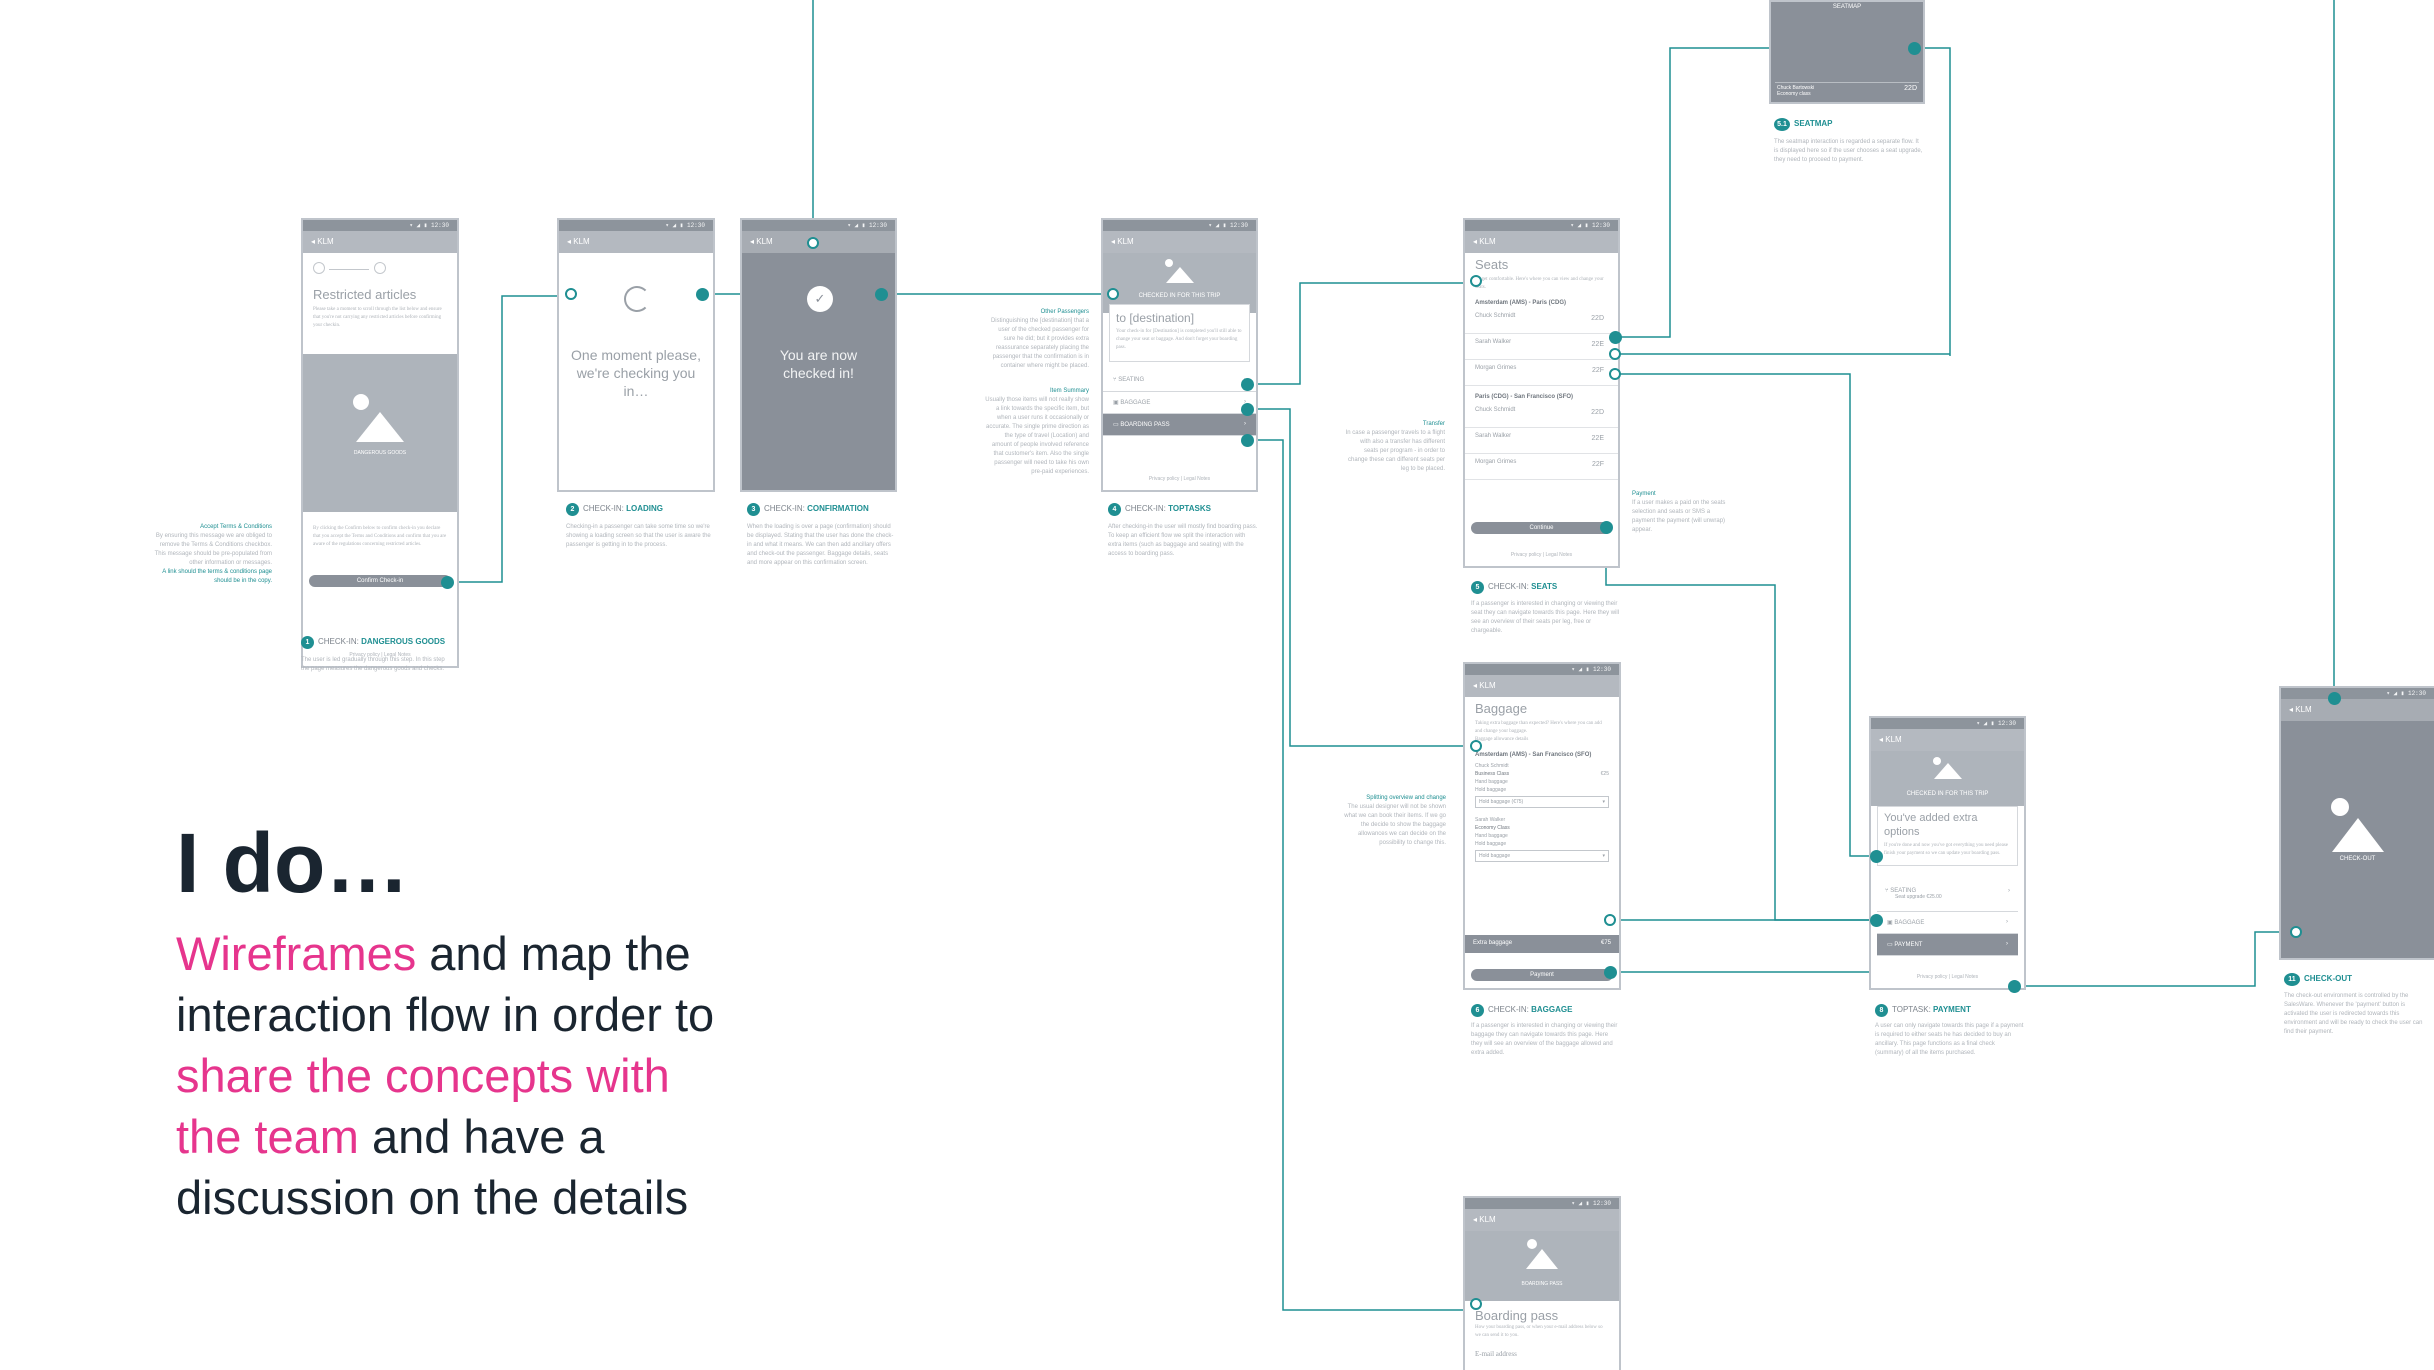  I want to click on row-label: SEATING, so click(1131, 380).